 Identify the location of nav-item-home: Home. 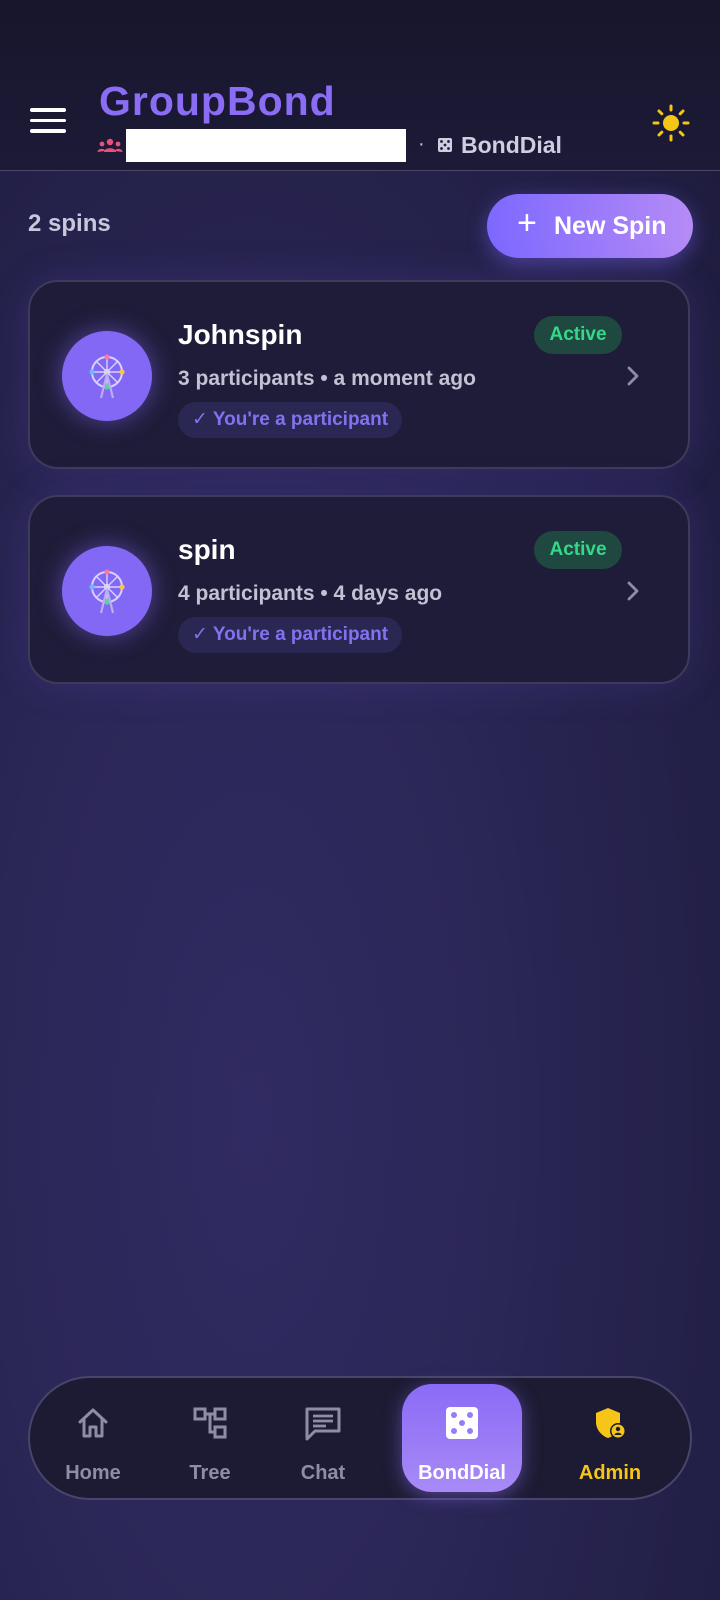
(93, 1438).